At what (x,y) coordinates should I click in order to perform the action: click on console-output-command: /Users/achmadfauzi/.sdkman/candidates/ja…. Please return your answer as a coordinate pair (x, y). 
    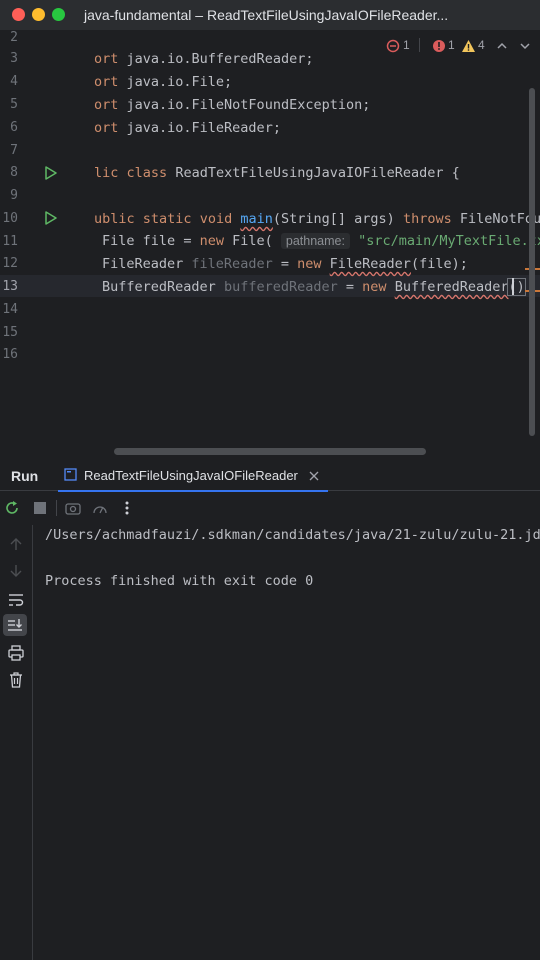
    Looking at the image, I should click on (292, 535).